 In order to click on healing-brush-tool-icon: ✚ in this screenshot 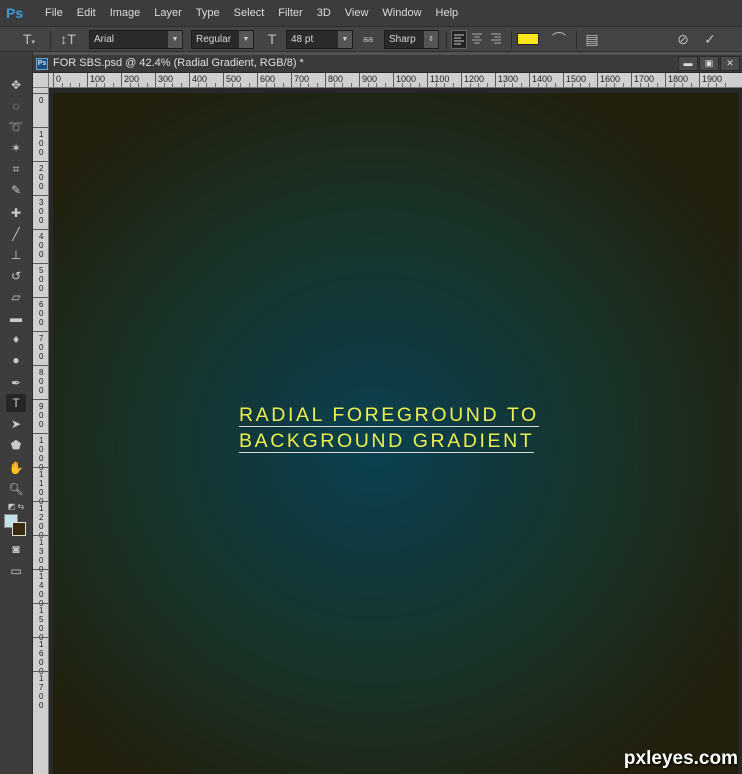, I will do `click(16, 213)`.